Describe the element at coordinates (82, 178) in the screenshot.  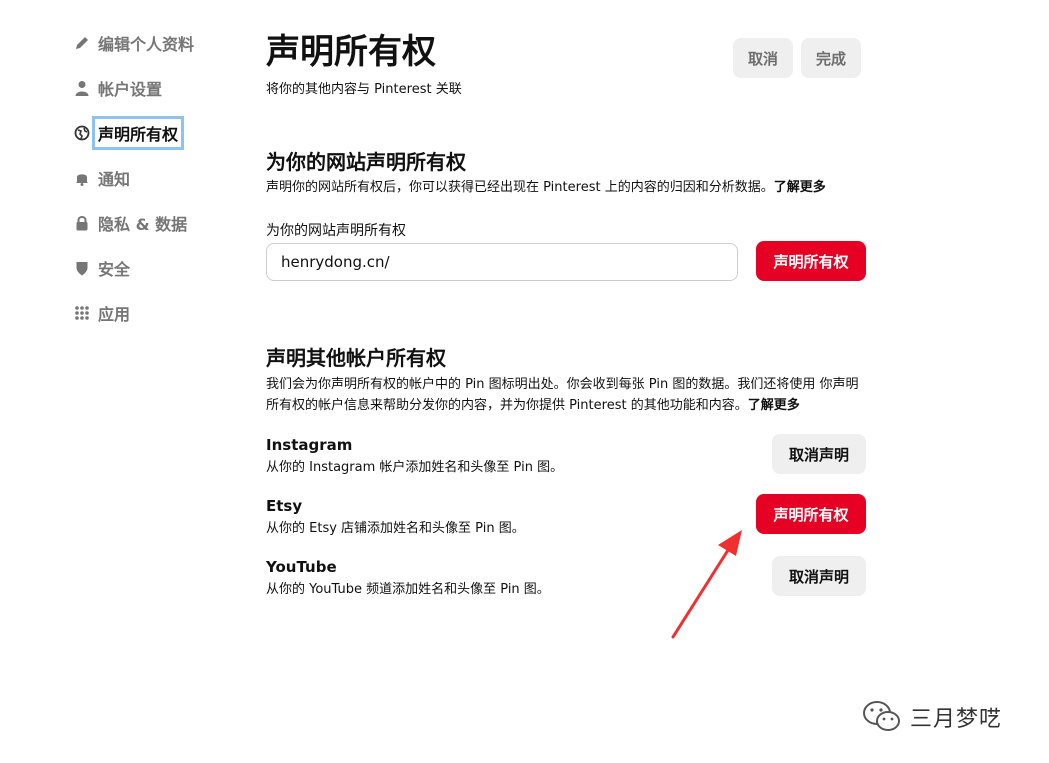
I see `bell-icon` at that location.